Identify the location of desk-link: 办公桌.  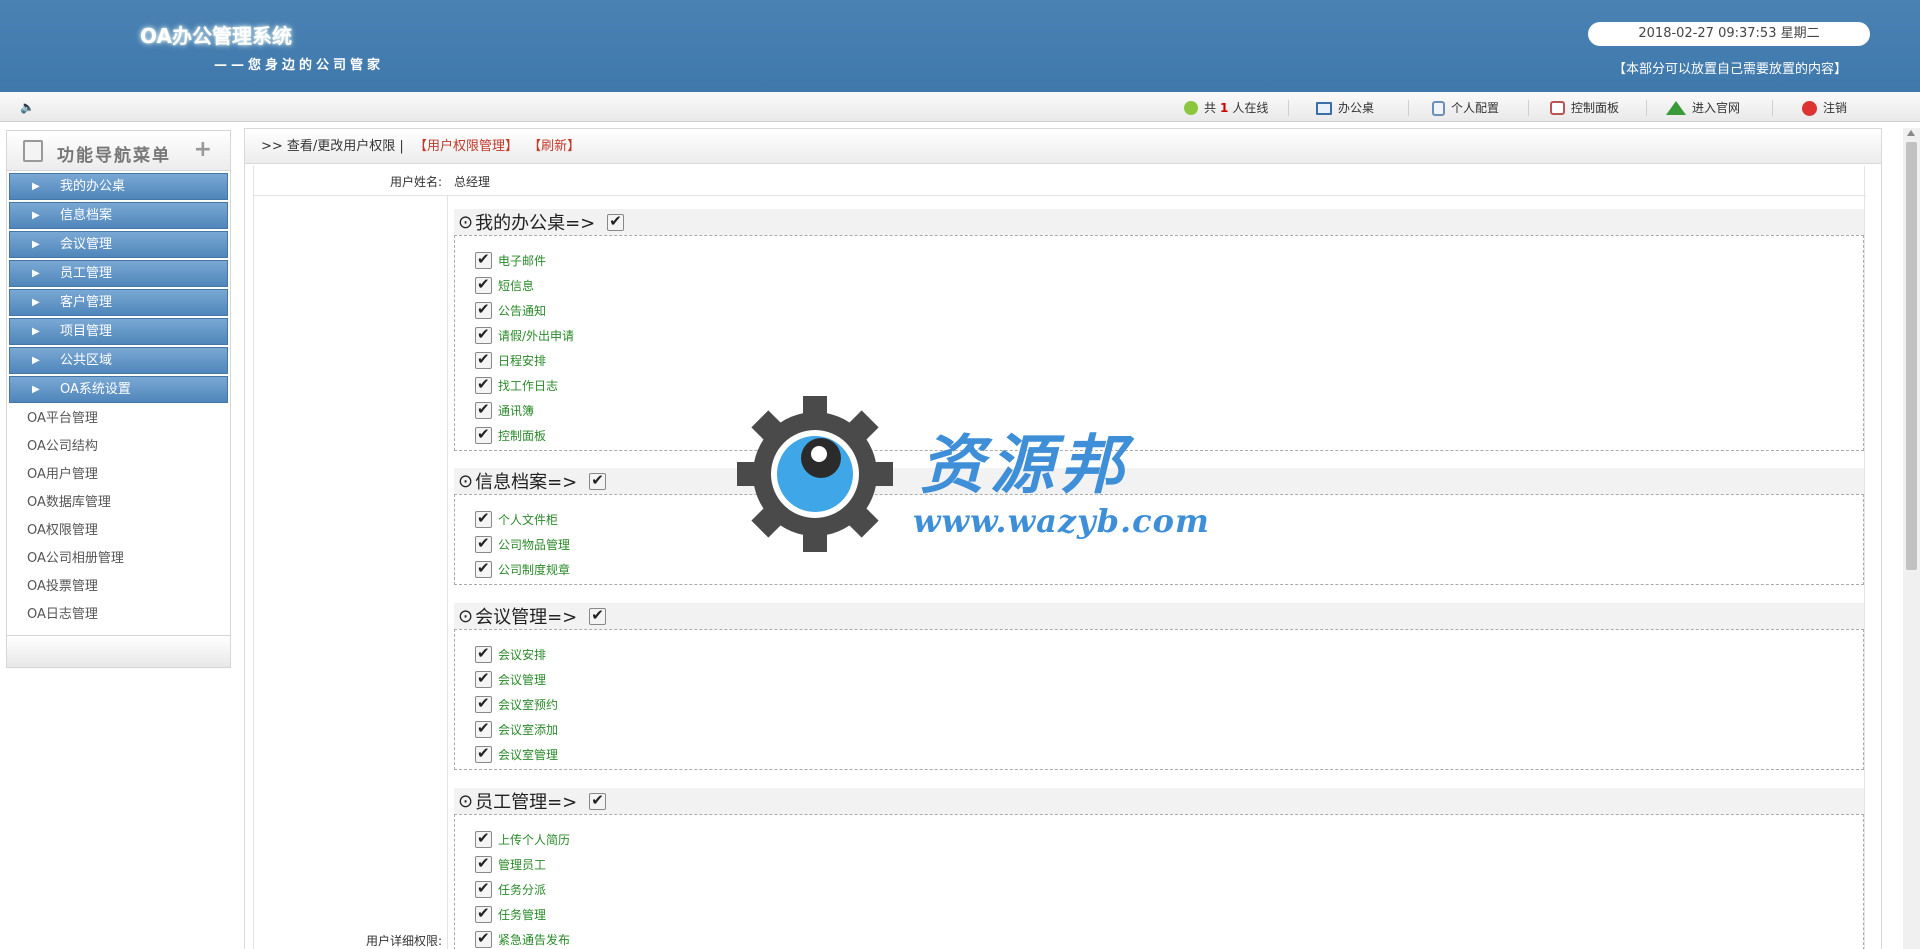
(1345, 108).